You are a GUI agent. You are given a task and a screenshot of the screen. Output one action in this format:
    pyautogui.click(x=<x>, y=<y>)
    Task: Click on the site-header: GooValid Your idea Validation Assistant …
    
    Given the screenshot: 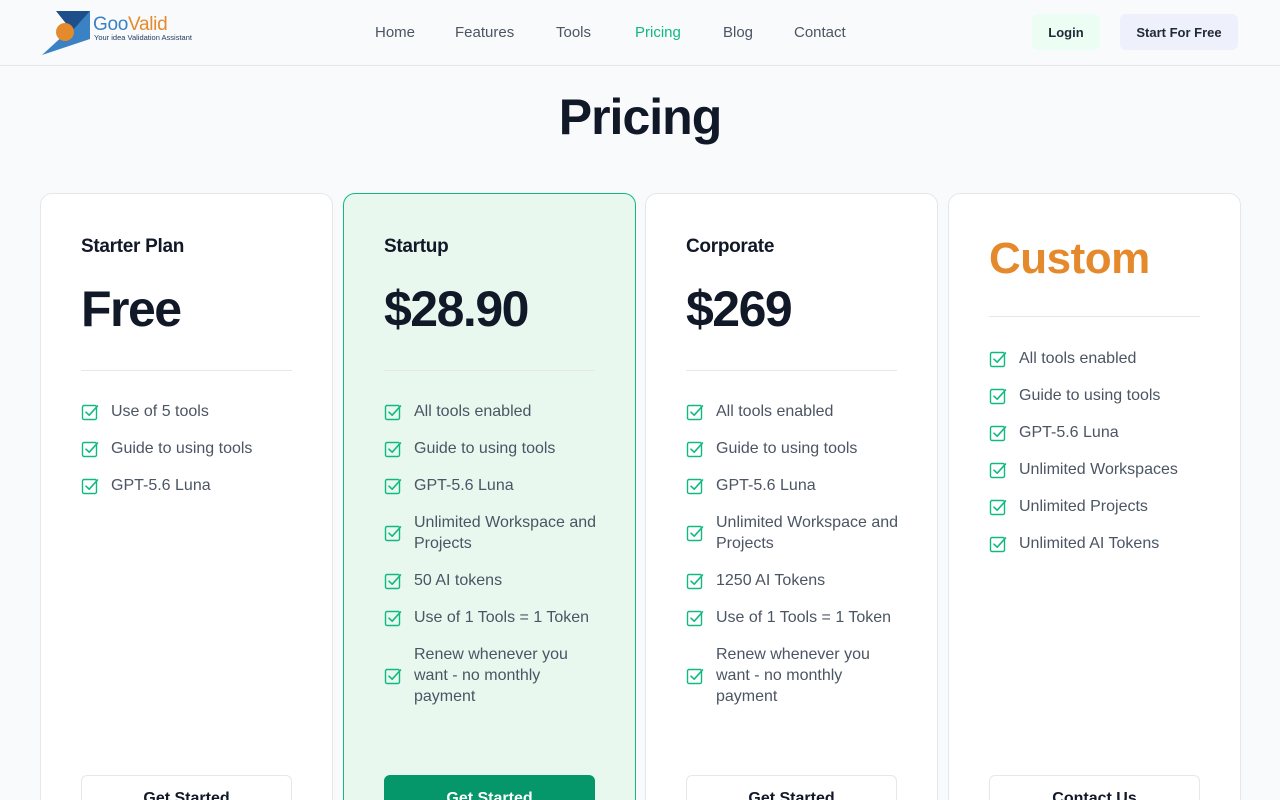 What is the action you would take?
    pyautogui.click(x=640, y=33)
    